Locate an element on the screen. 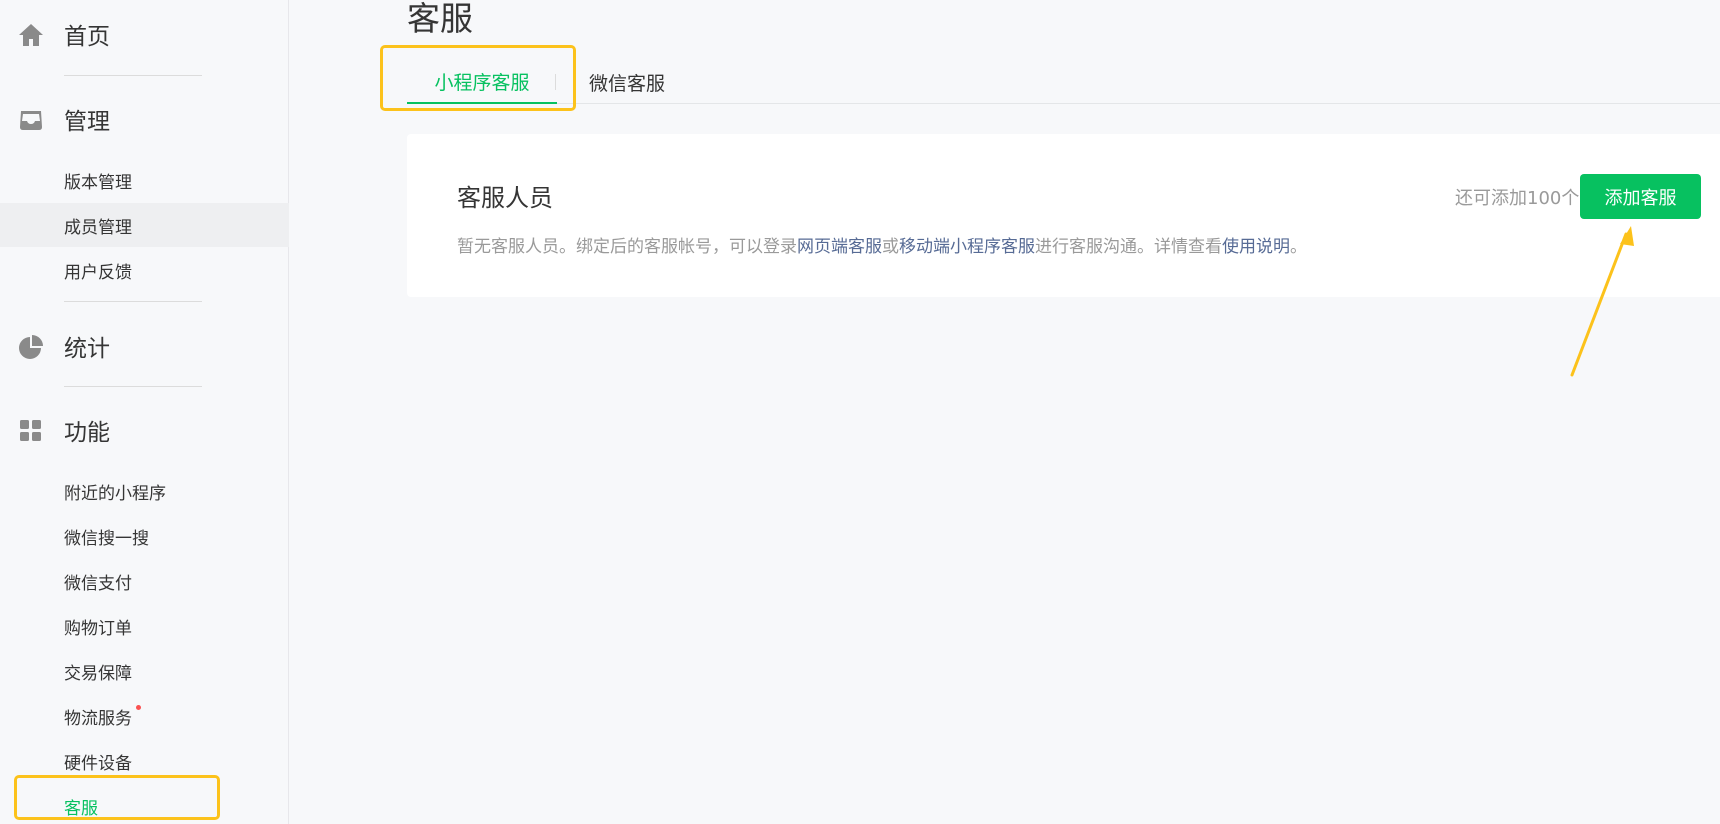  sidebar-item-label: 附近的小程序 is located at coordinates (115, 493).